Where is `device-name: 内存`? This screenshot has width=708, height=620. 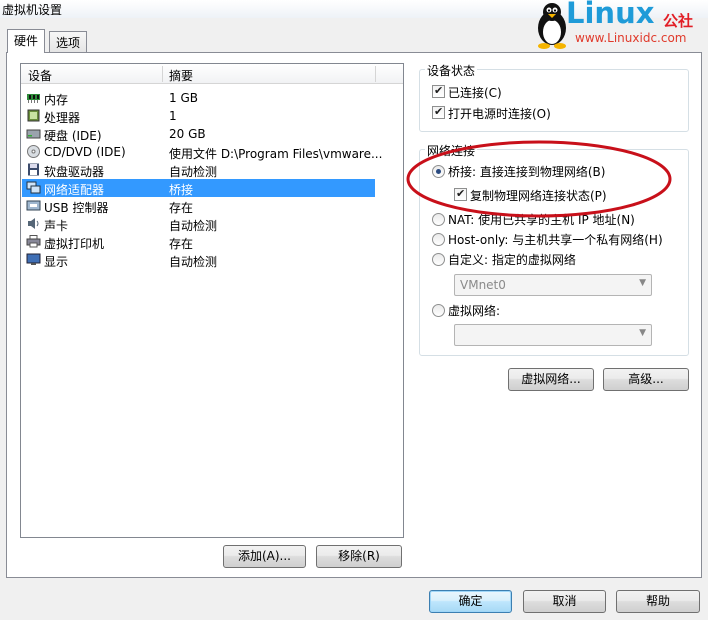
device-name: 内存 is located at coordinates (56, 100).